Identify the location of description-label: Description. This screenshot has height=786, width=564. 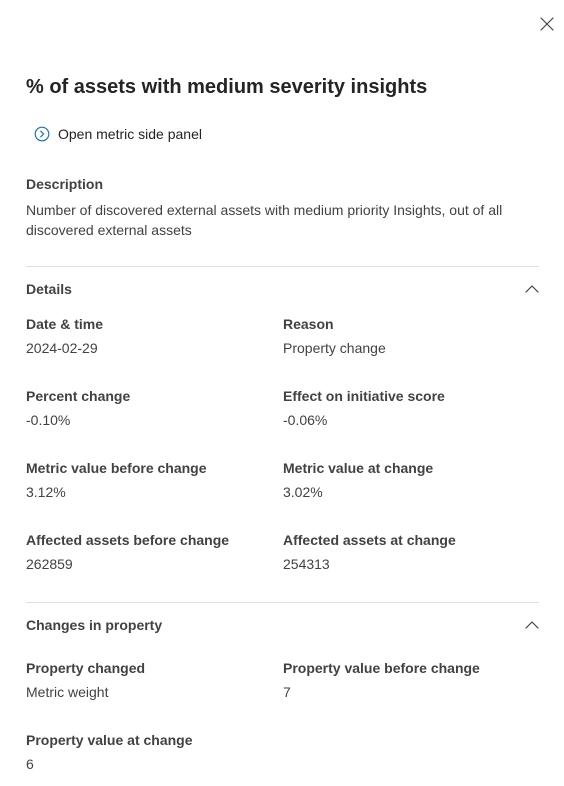
(65, 184).